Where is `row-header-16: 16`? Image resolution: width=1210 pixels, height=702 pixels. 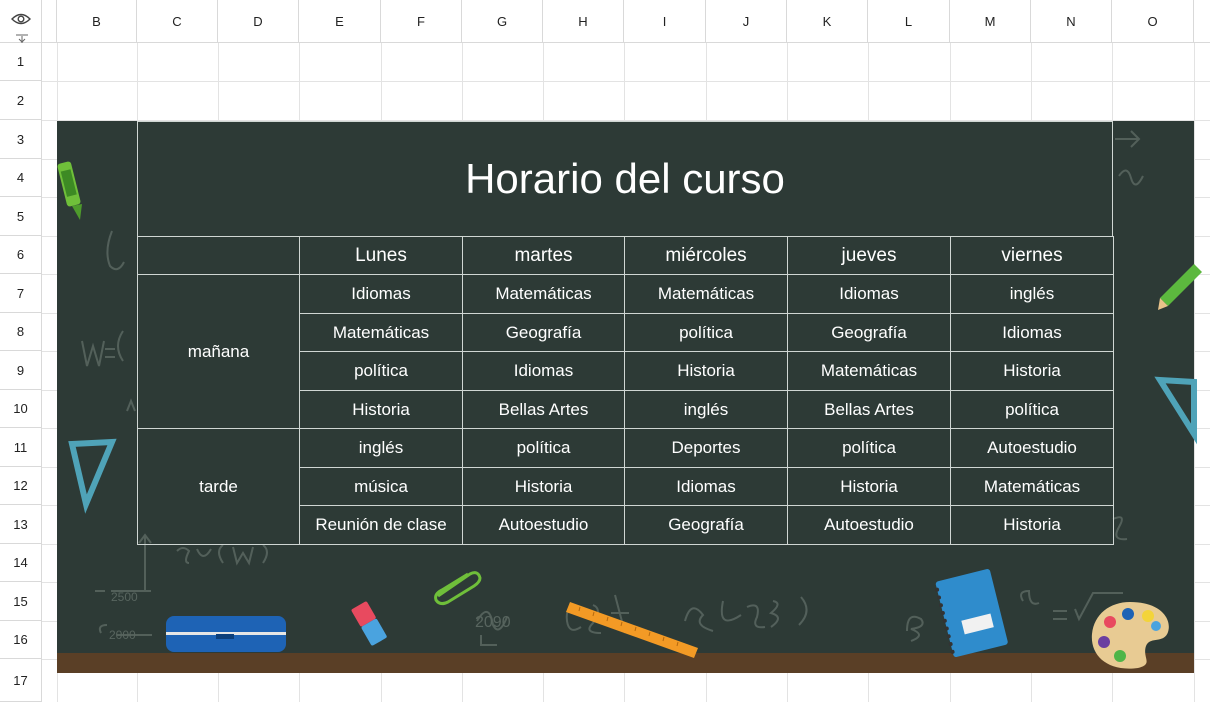
row-header-16: 16 is located at coordinates (21, 640).